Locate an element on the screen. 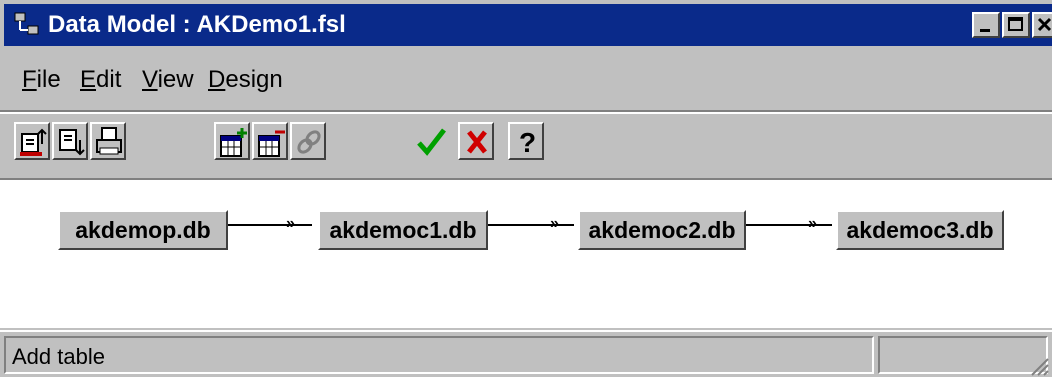  save-button is located at coordinates (70, 141).